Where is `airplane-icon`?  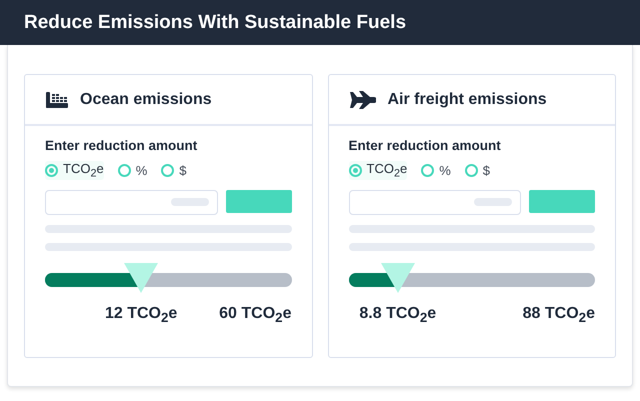 airplane-icon is located at coordinates (363, 99).